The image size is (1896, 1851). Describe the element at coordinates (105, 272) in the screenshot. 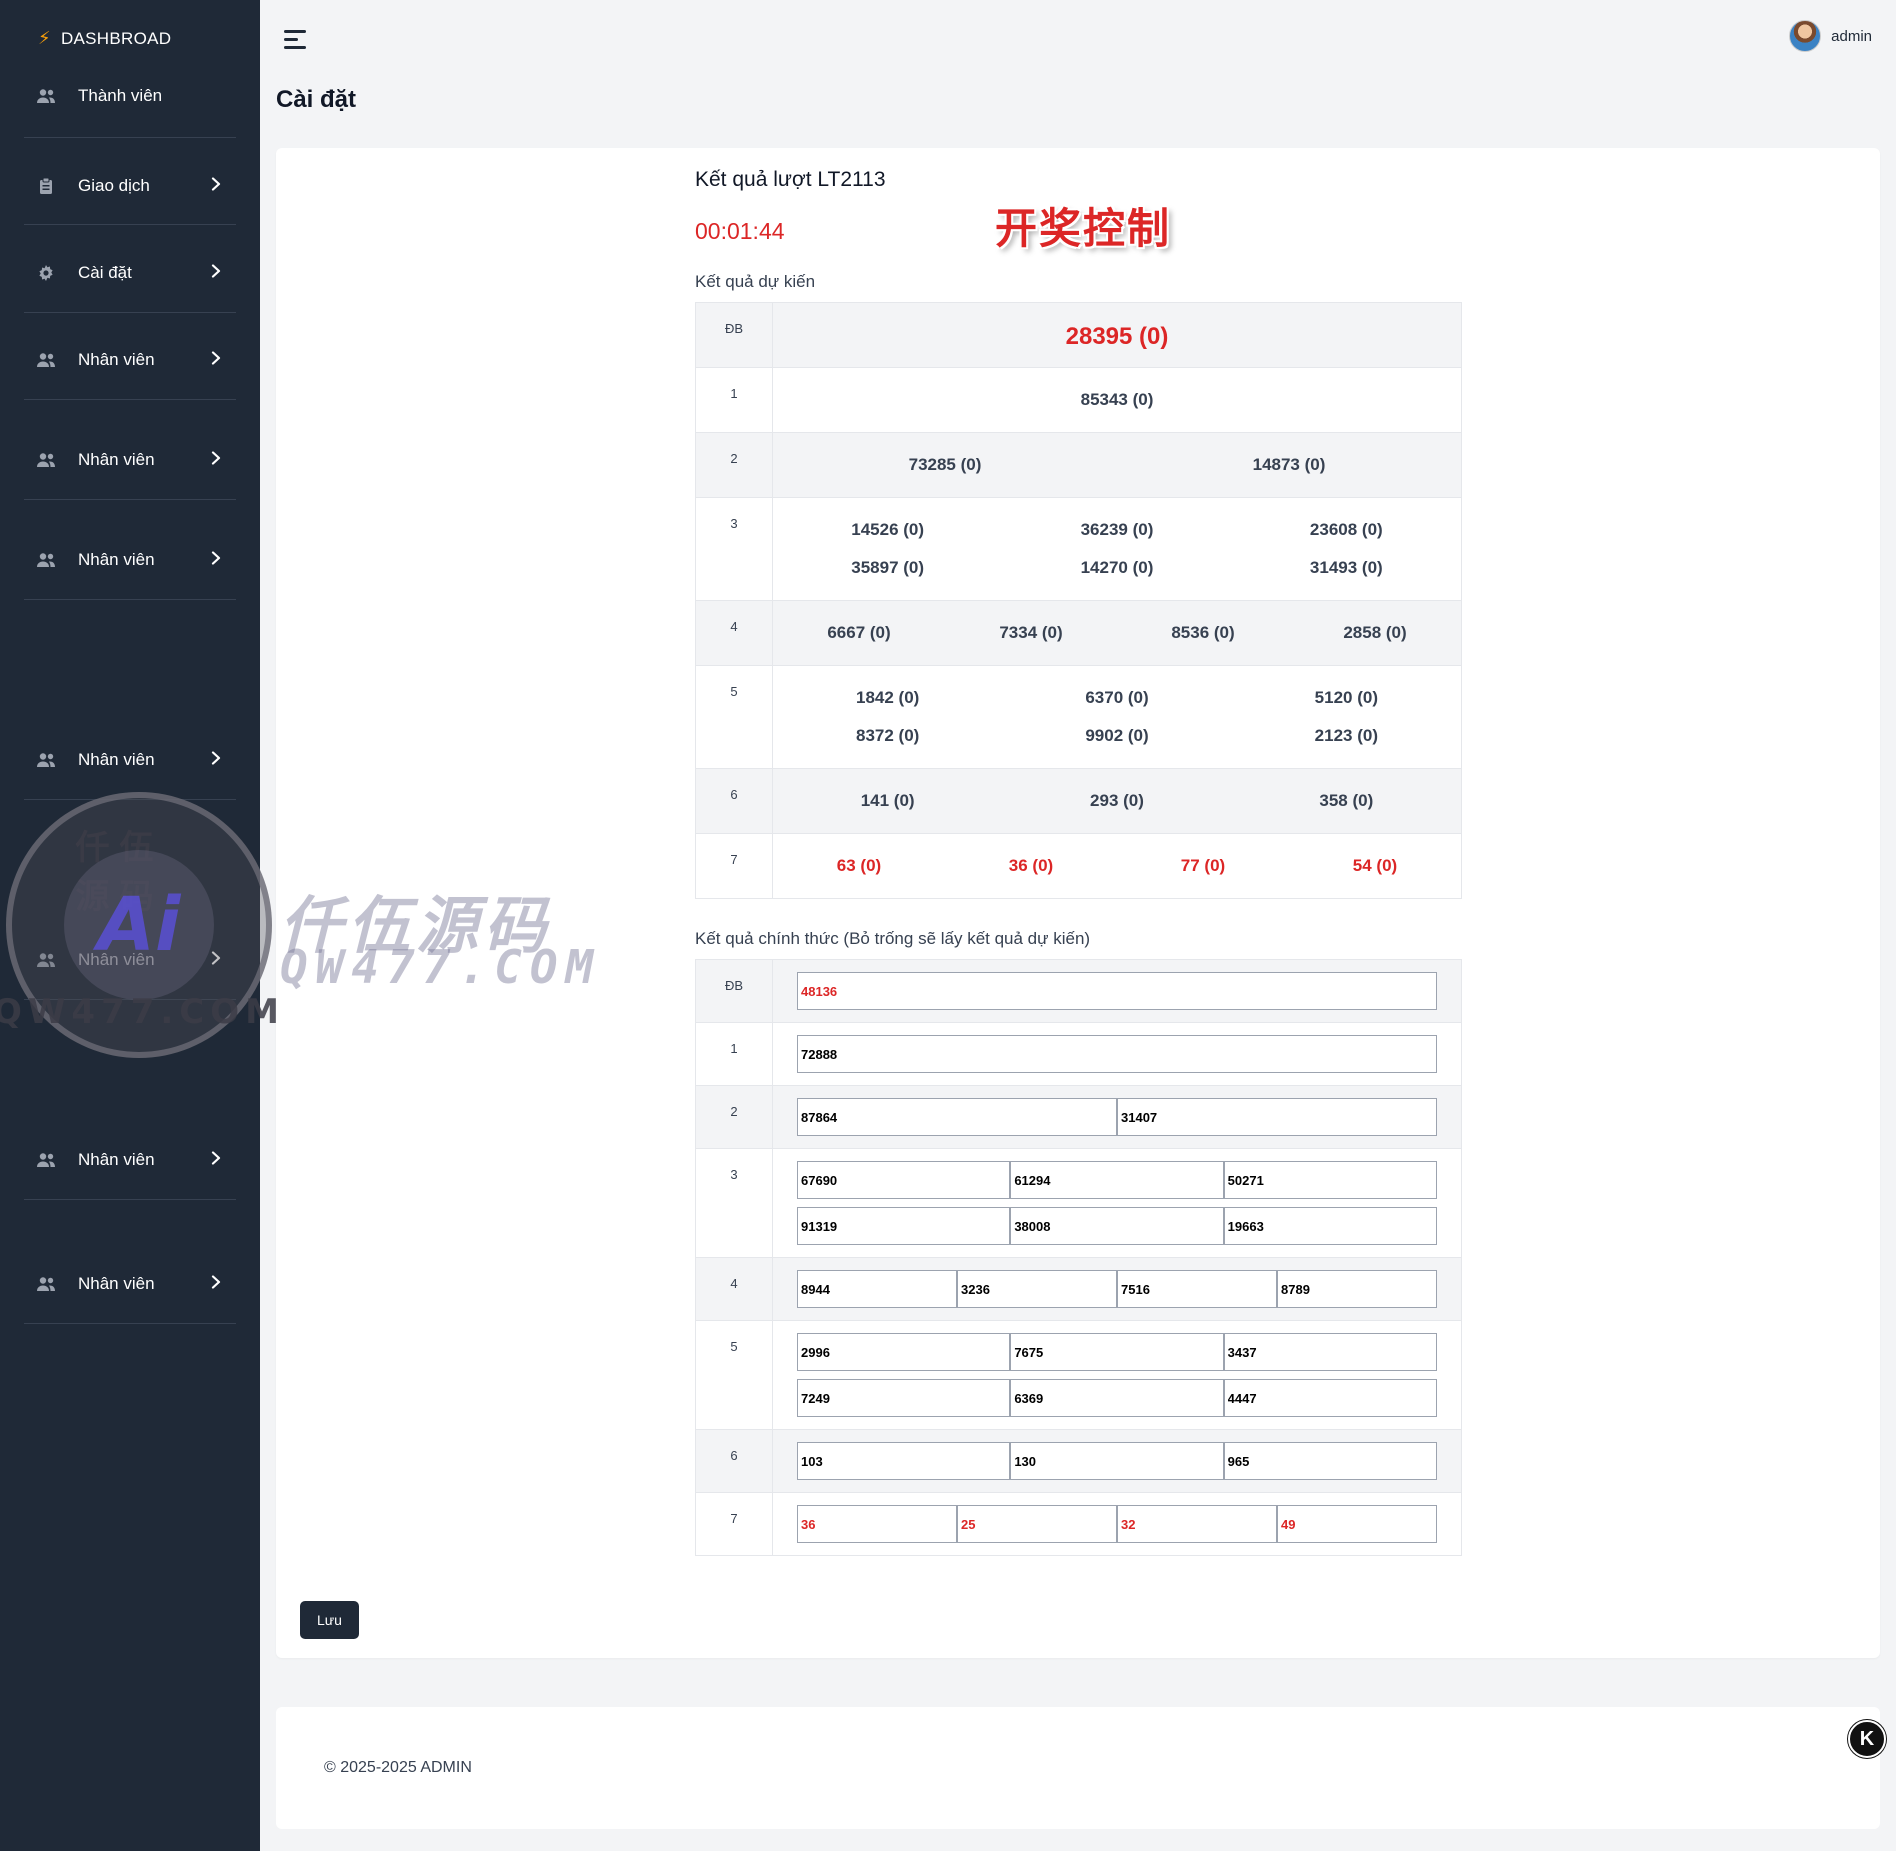

I see `sidebar-item-label: Cài đặt` at that location.